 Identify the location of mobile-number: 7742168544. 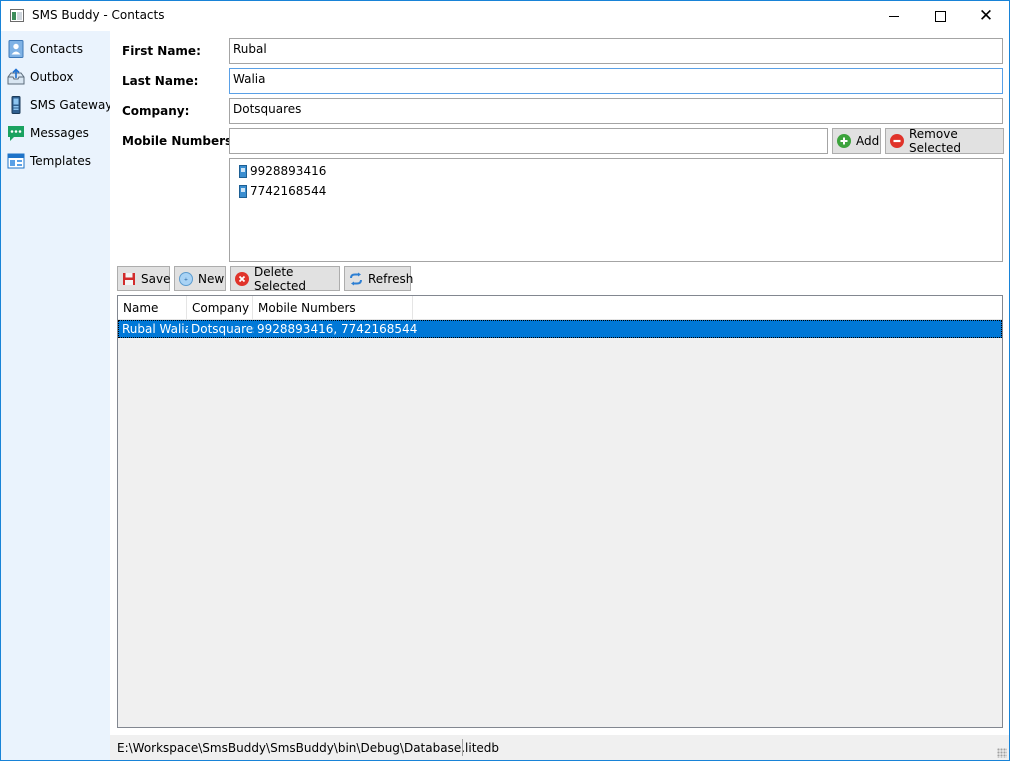
(288, 191).